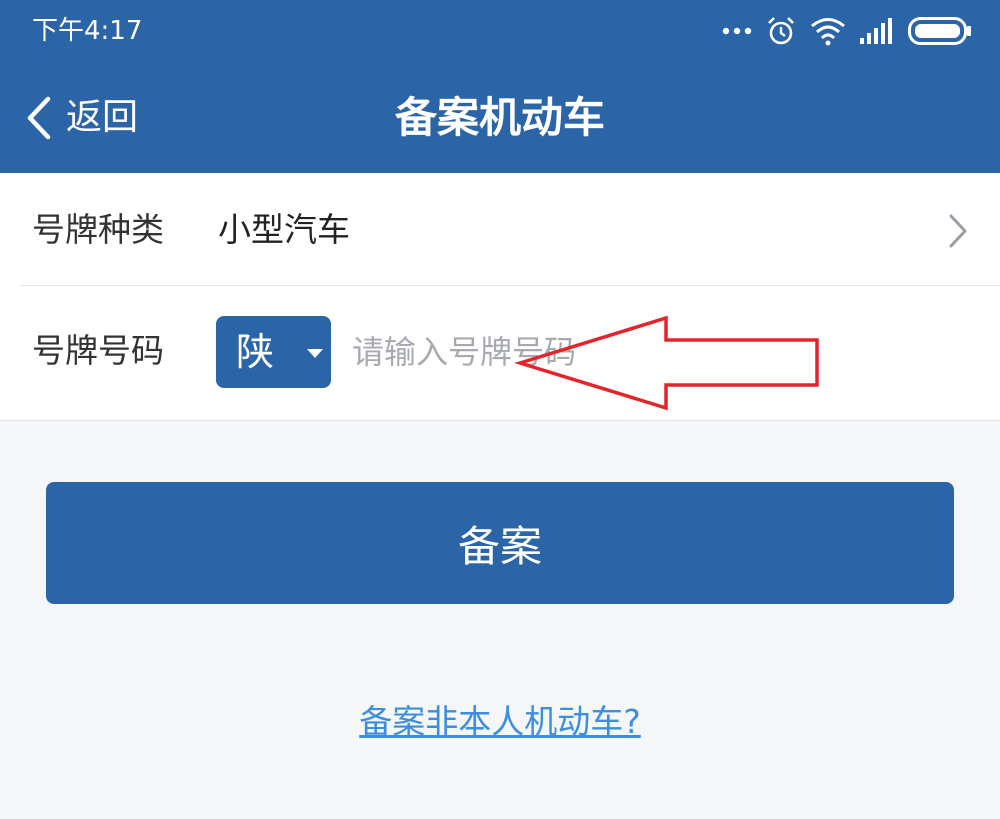 The image size is (1000, 819). What do you see at coordinates (87, 31) in the screenshot?
I see `status-time: 下午4:17` at bounding box center [87, 31].